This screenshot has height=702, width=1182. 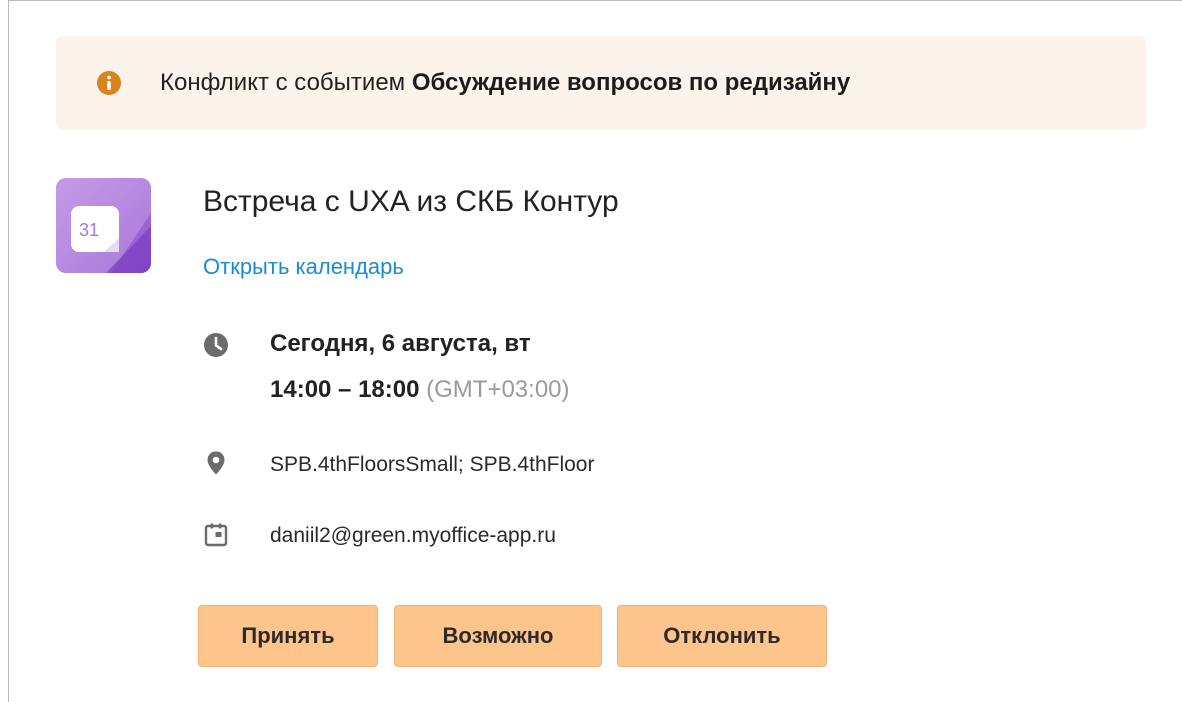 I want to click on panel-border-left, so click(x=8, y=351).